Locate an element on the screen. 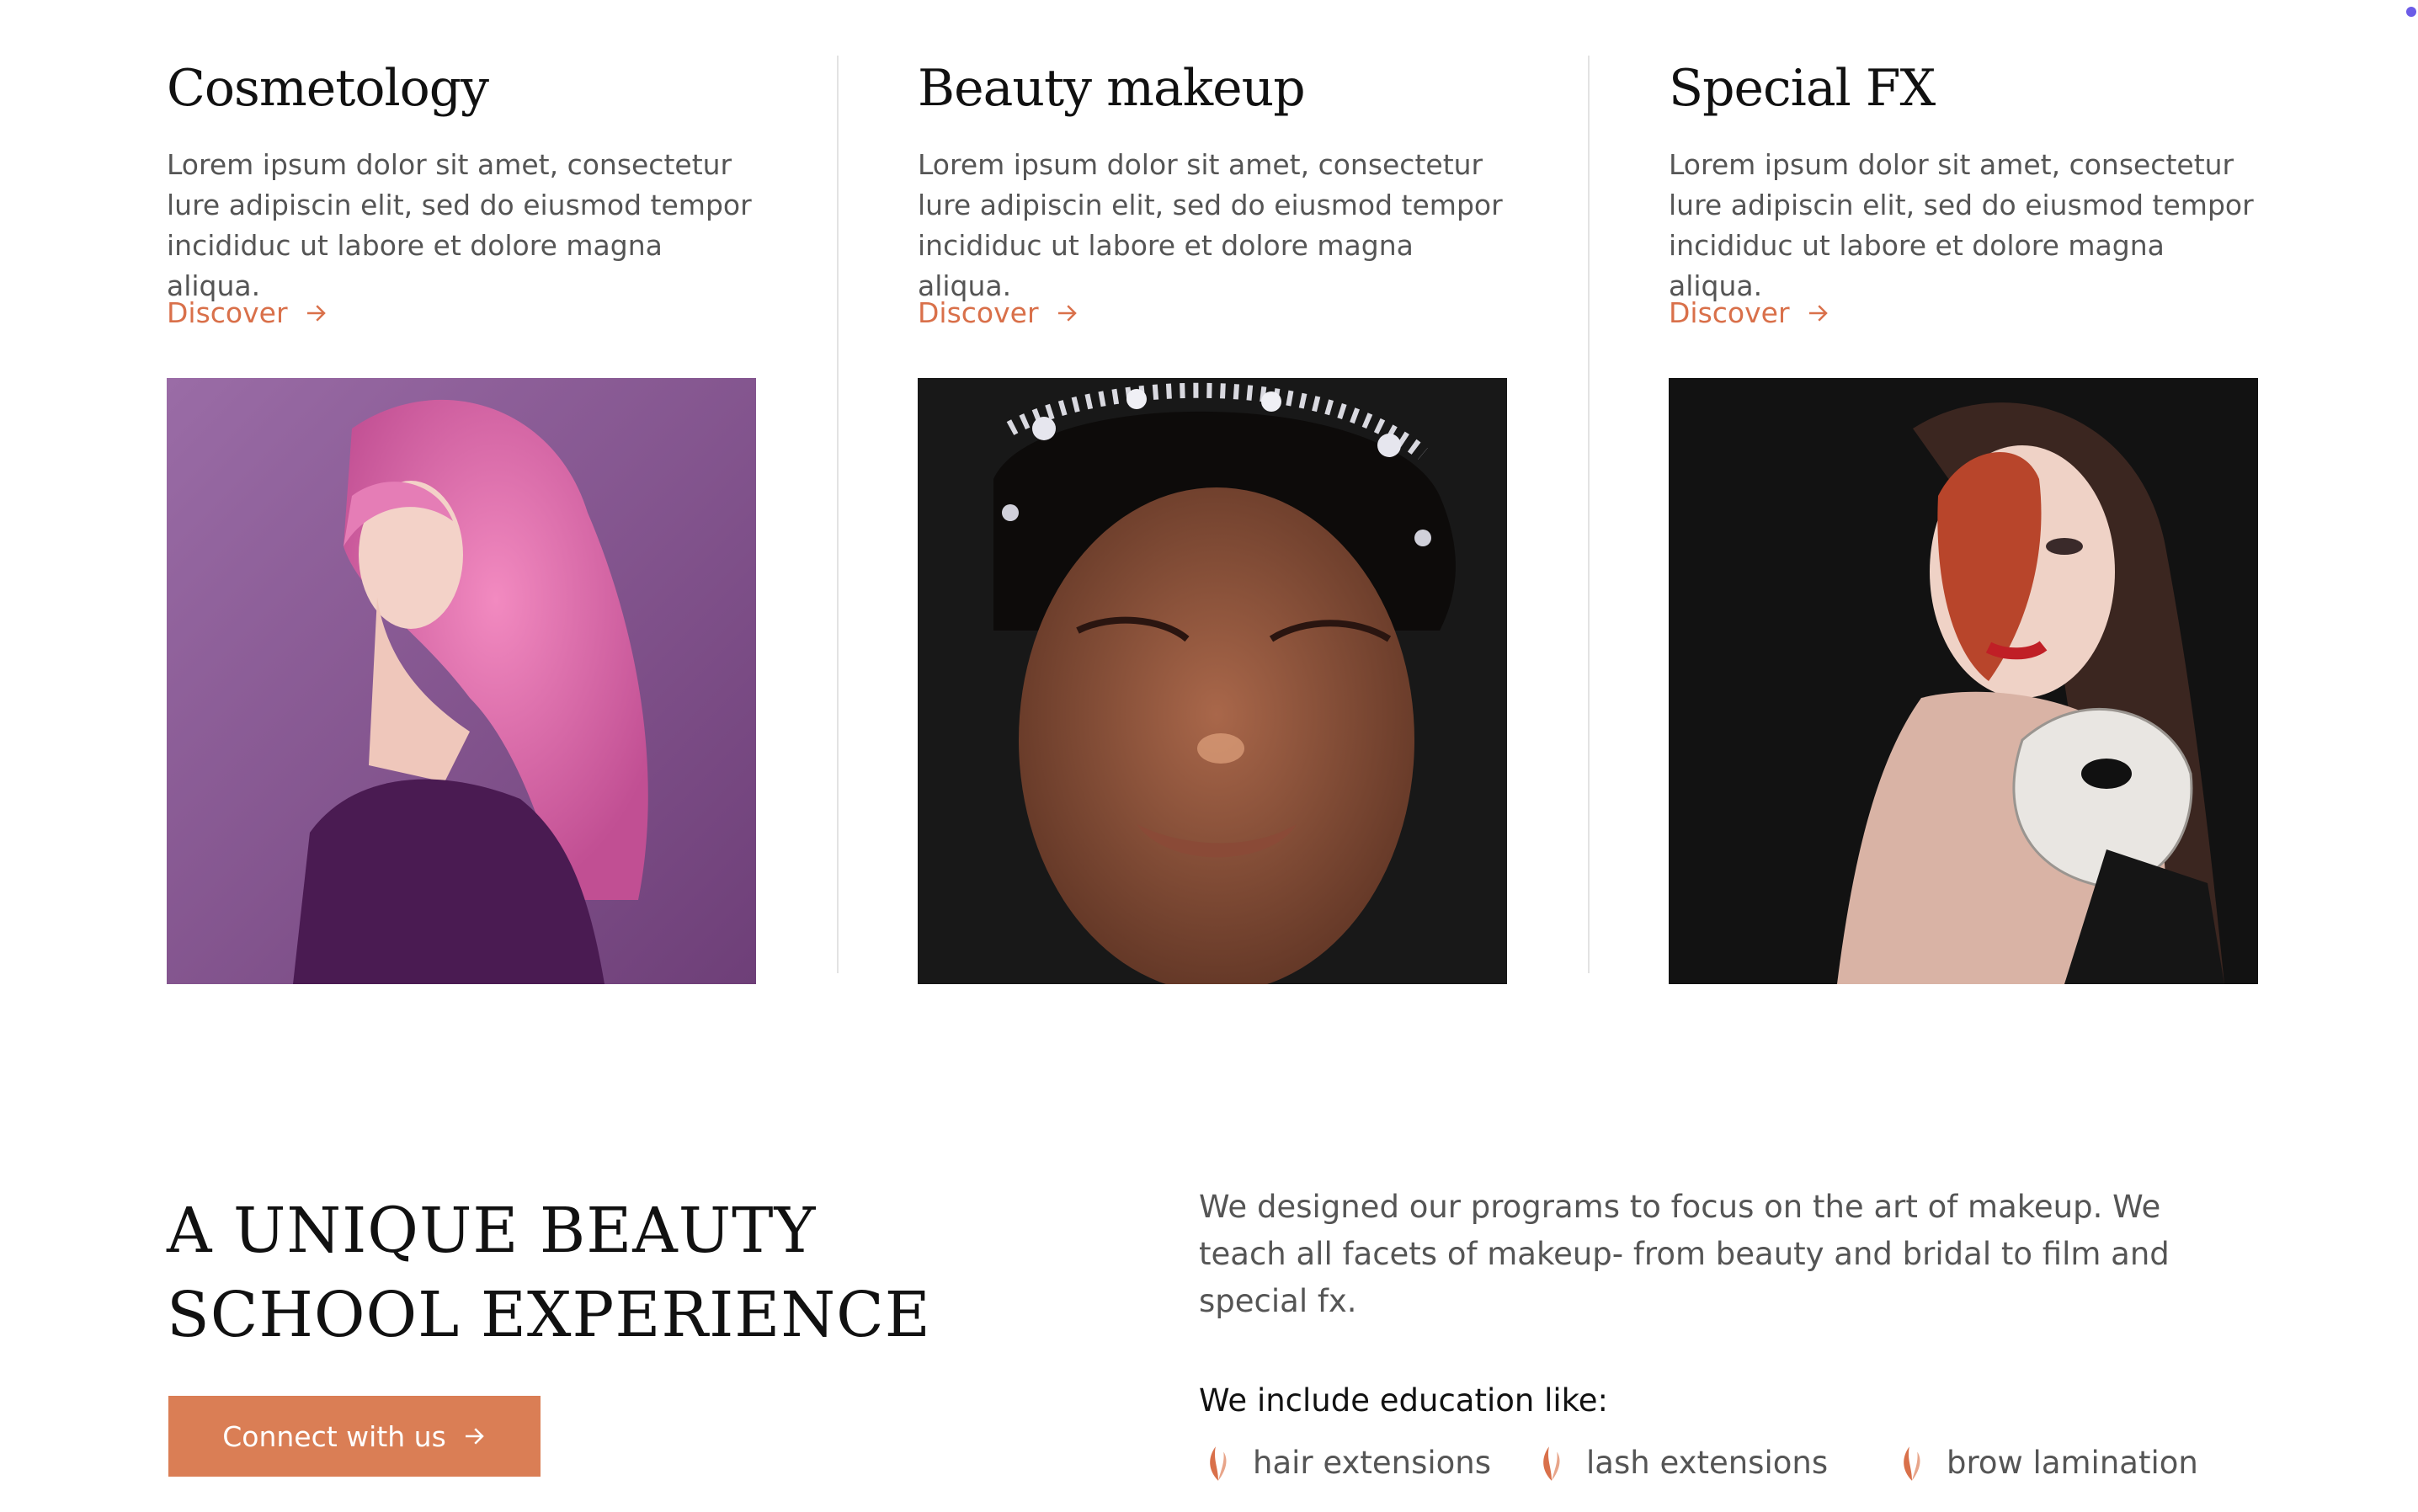 The width and height of the screenshot is (2418, 1512). education-item: hair extensions is located at coordinates (1347, 1462).